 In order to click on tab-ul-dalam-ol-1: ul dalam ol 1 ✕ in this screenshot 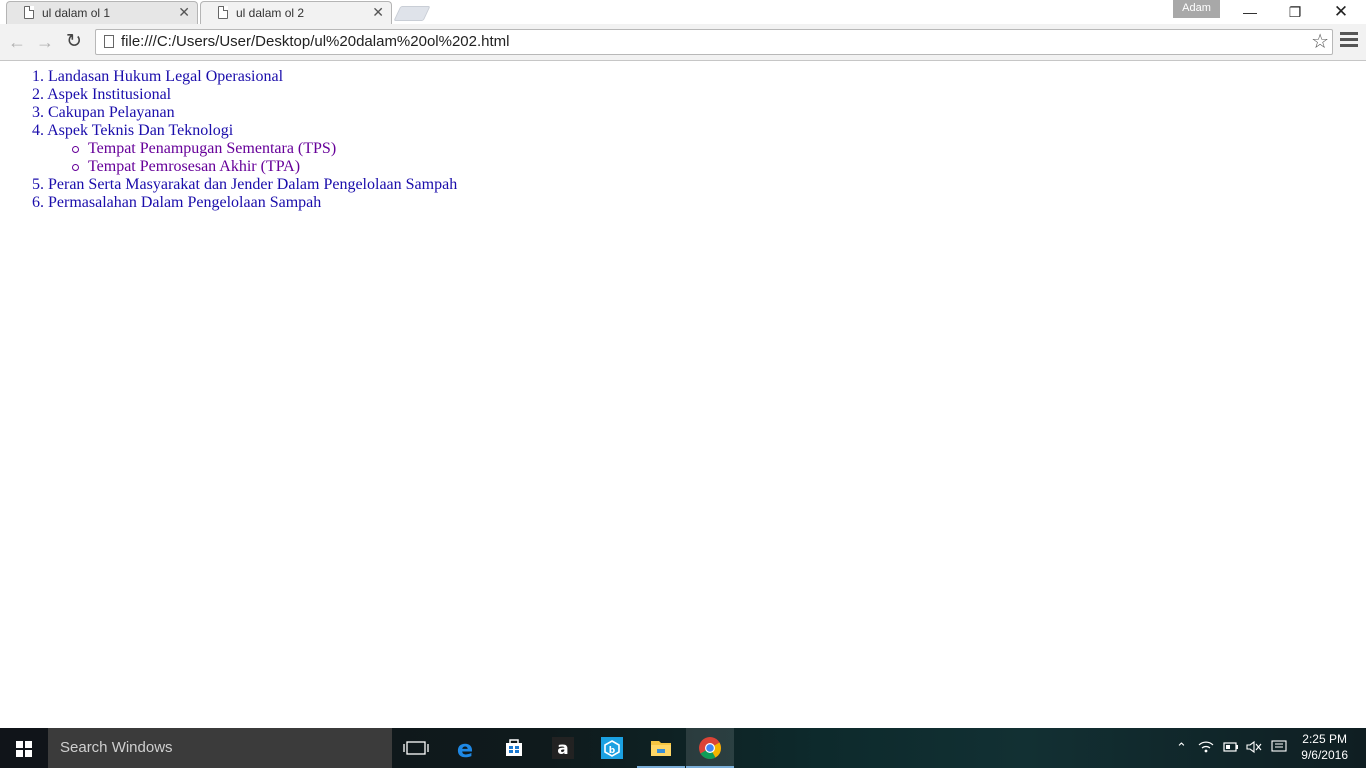, I will do `click(102, 13)`.